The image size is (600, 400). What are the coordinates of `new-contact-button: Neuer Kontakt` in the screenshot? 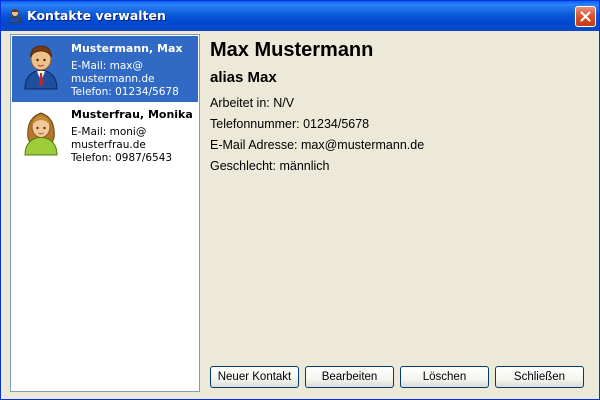 It's located at (254, 377).